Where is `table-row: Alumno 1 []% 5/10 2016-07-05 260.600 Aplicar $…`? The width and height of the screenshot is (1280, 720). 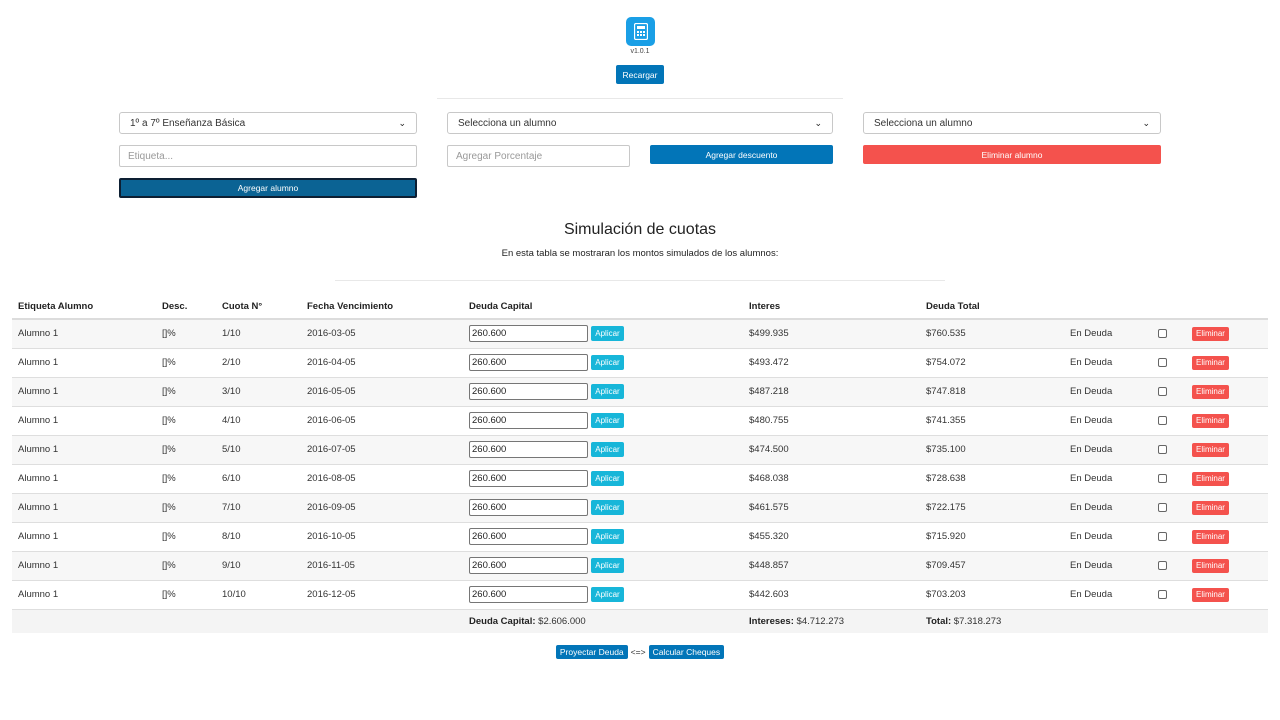
table-row: Alumno 1 []% 5/10 2016-07-05 260.600 Aplicar $… is located at coordinates (640, 449).